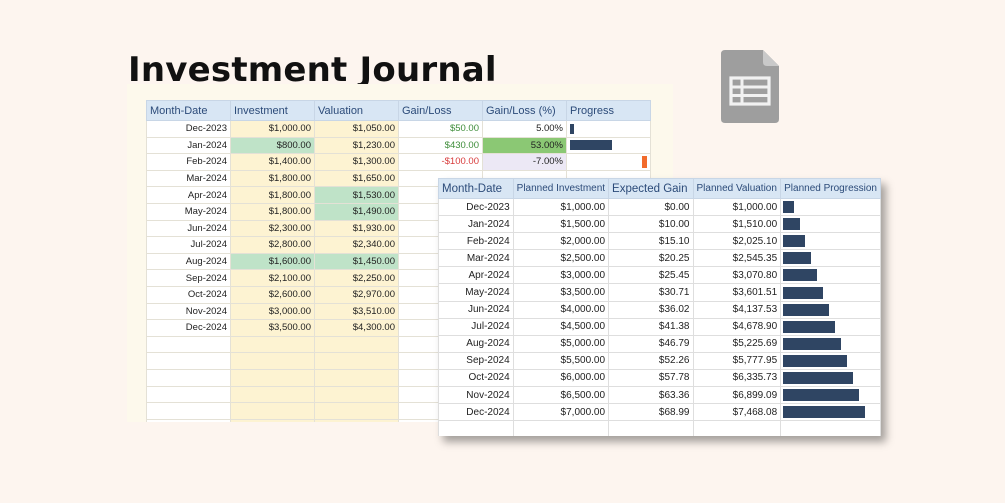 The height and width of the screenshot is (503, 1005). I want to click on plan-cell-investment: $1,000.00, so click(561, 207).